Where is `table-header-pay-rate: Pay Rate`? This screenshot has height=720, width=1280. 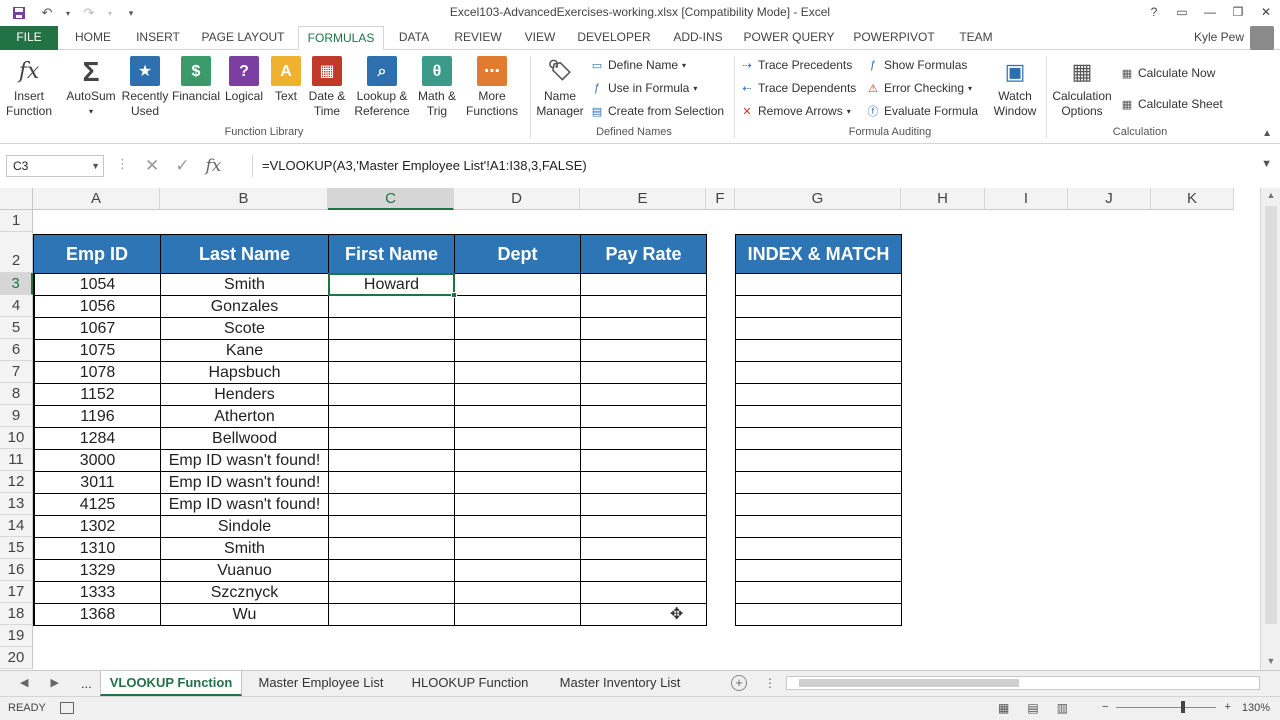 table-header-pay-rate: Pay Rate is located at coordinates (643, 254).